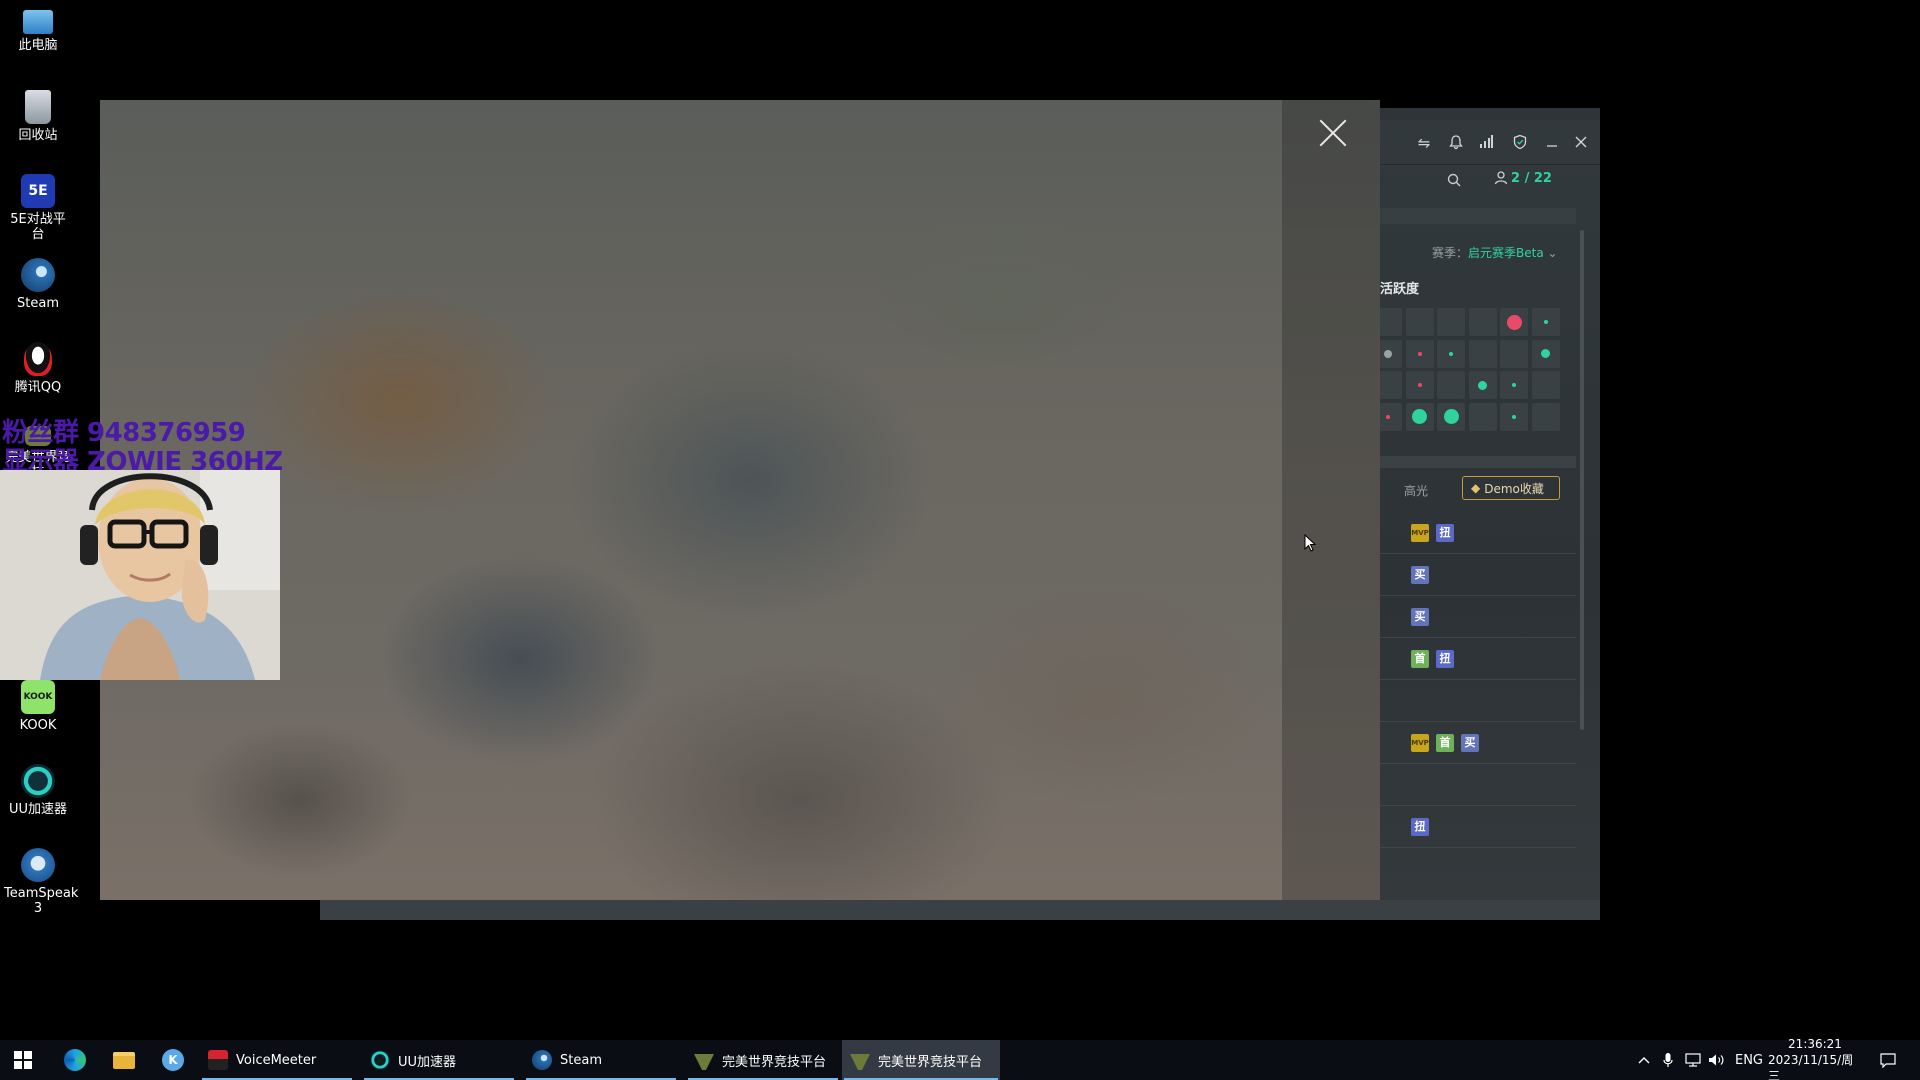  What do you see at coordinates (921, 1060) in the screenshot?
I see `taskbar-app-perfect-world-2: 完美世界竞技平台` at bounding box center [921, 1060].